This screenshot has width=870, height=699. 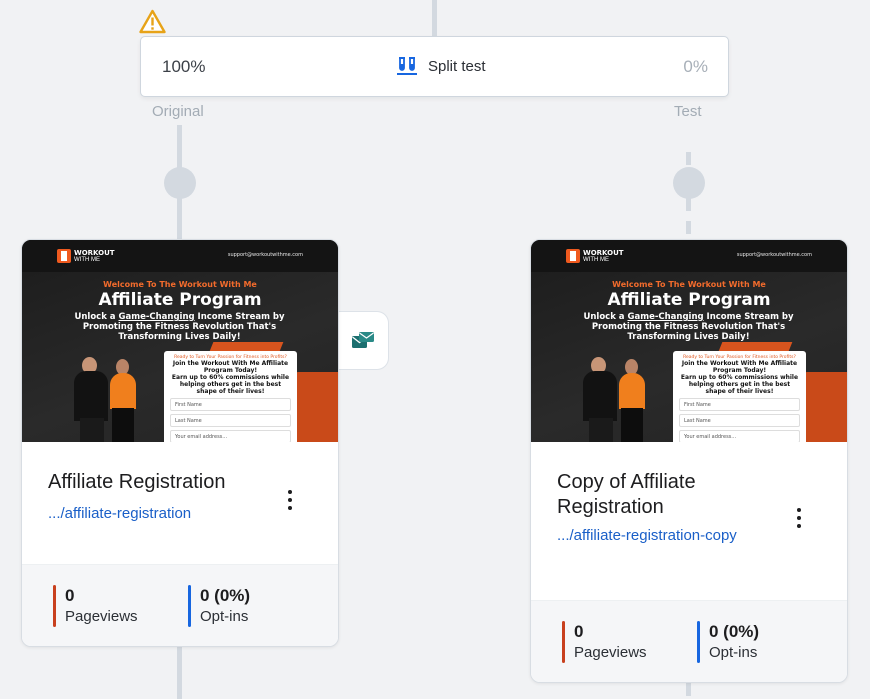 I want to click on page-url-link: .../affiliate-registration-copy, so click(x=652, y=536).